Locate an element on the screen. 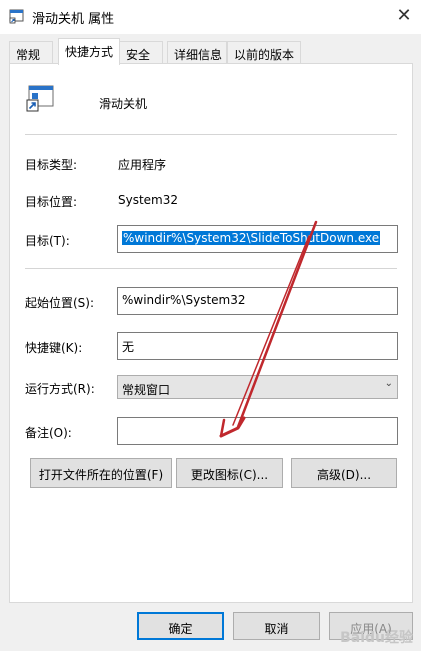 The height and width of the screenshot is (651, 421). close-button: ✕ is located at coordinates (404, 16).